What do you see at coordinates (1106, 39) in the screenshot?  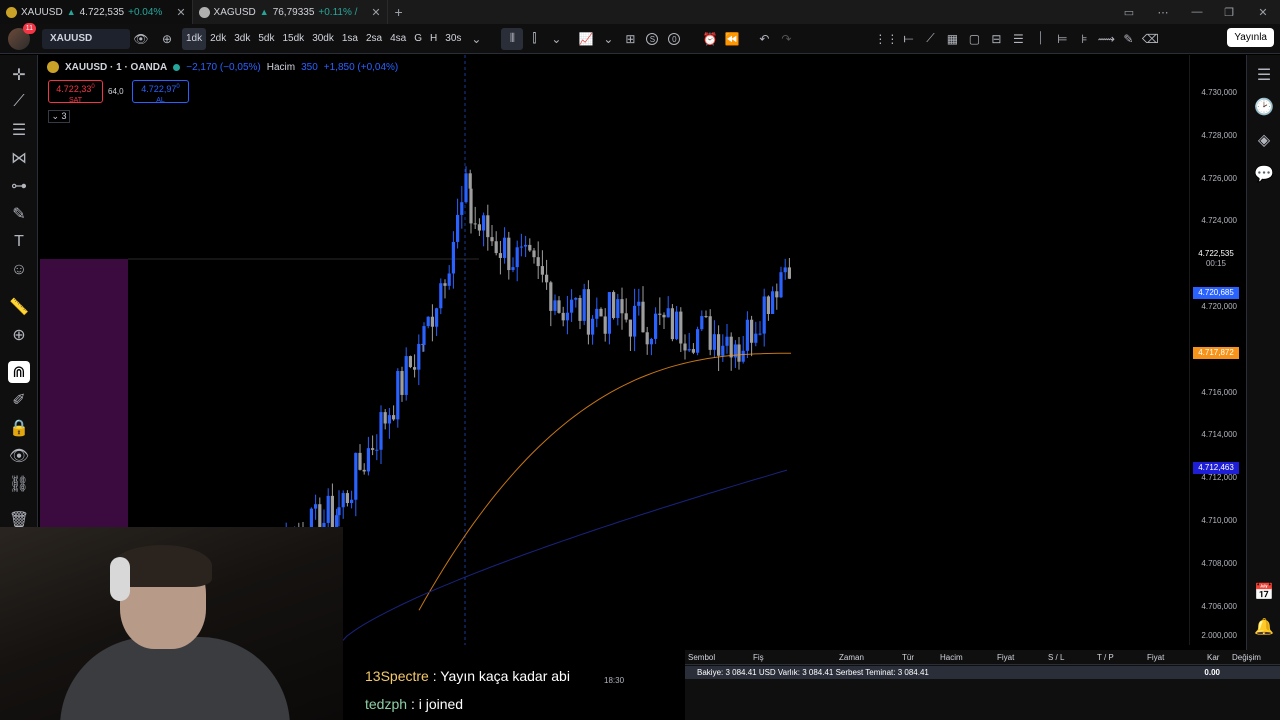 I see `path-icon: ⟿` at bounding box center [1106, 39].